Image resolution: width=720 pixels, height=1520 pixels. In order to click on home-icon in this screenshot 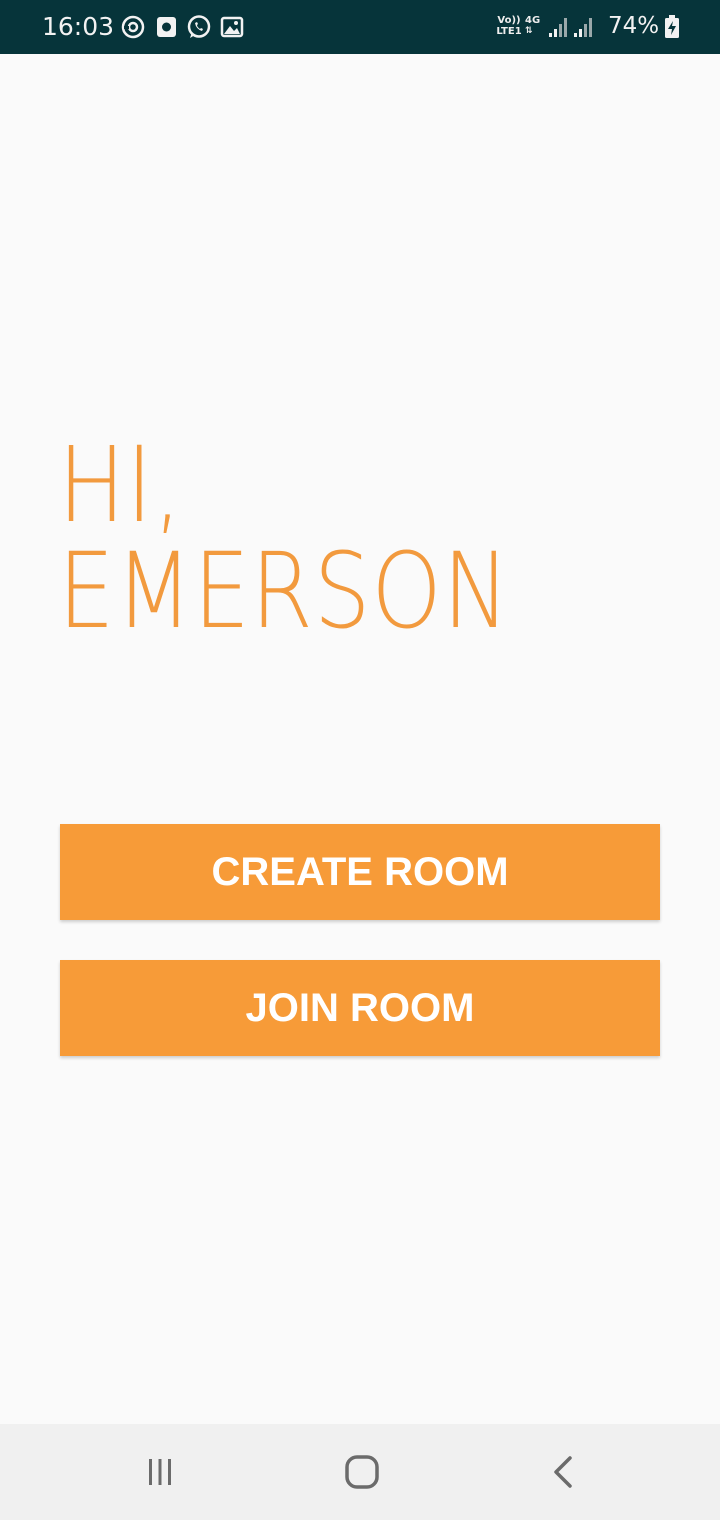, I will do `click(362, 1472)`.